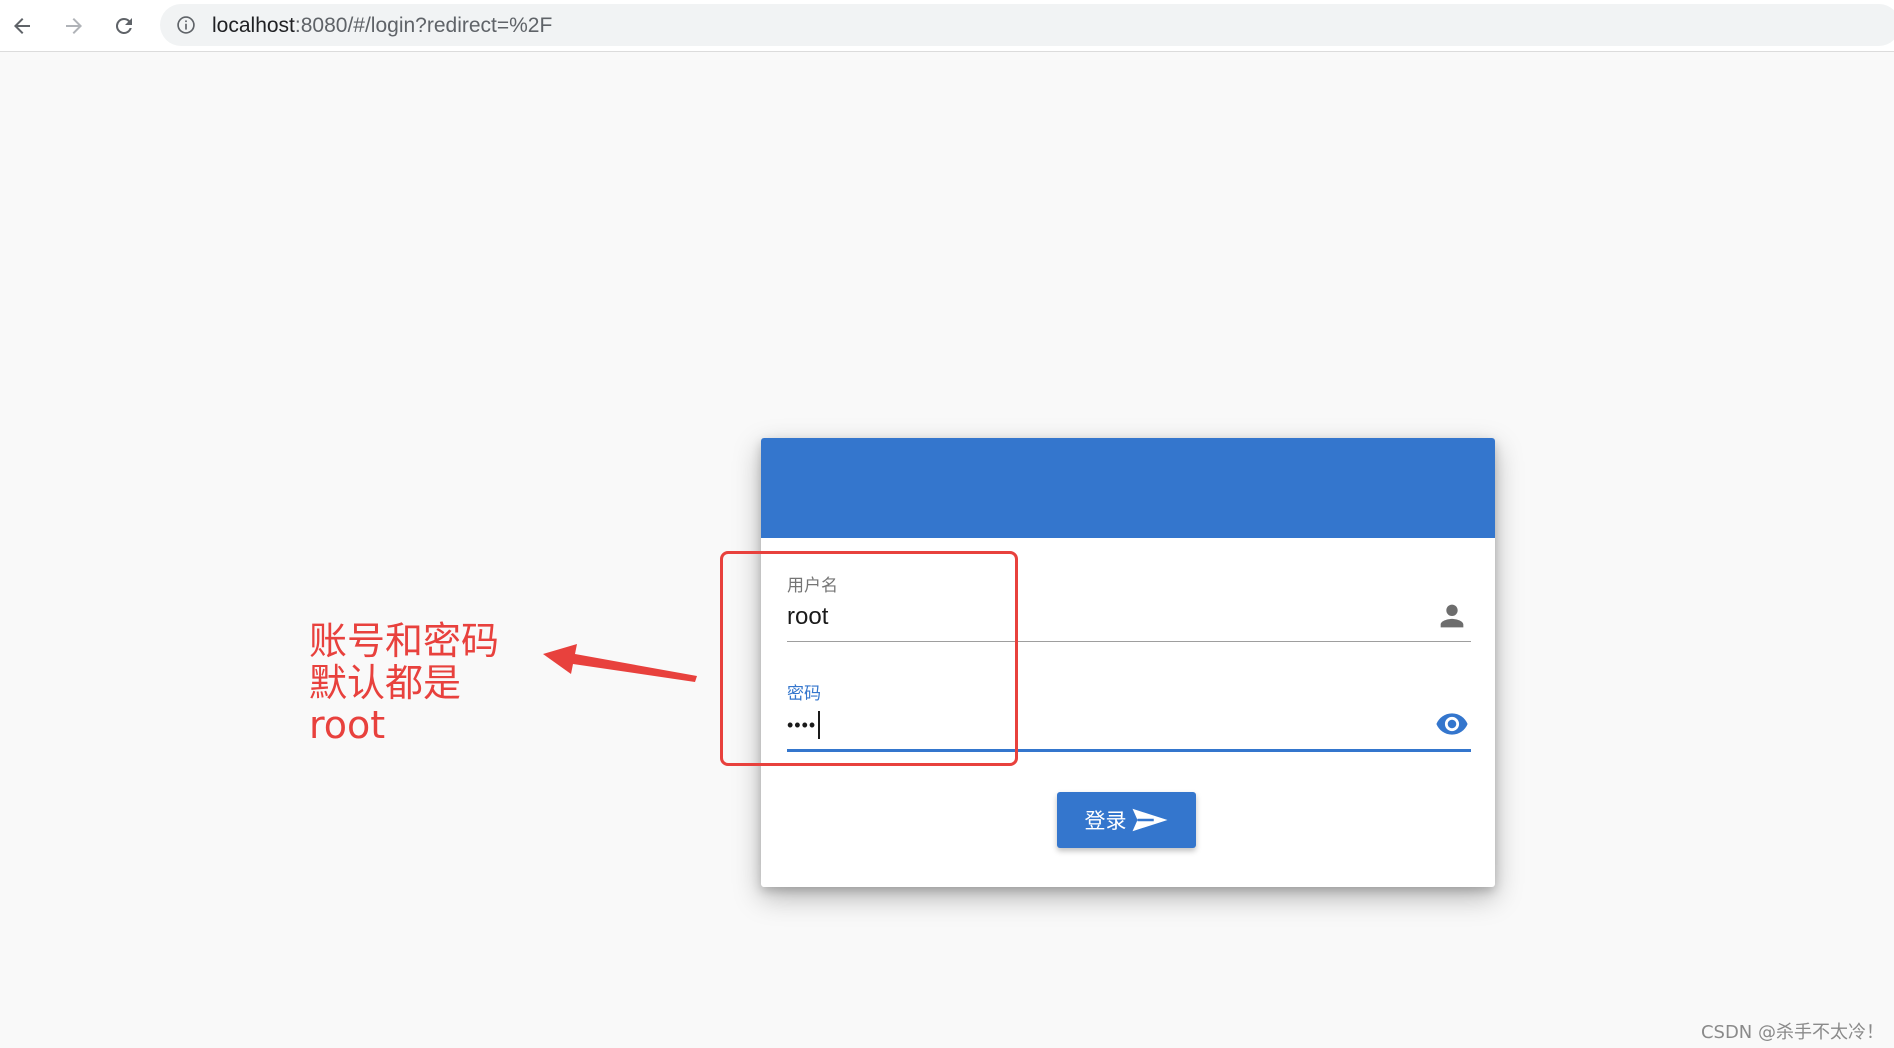 Image resolution: width=1894 pixels, height=1048 pixels. I want to click on send-icon, so click(1149, 820).